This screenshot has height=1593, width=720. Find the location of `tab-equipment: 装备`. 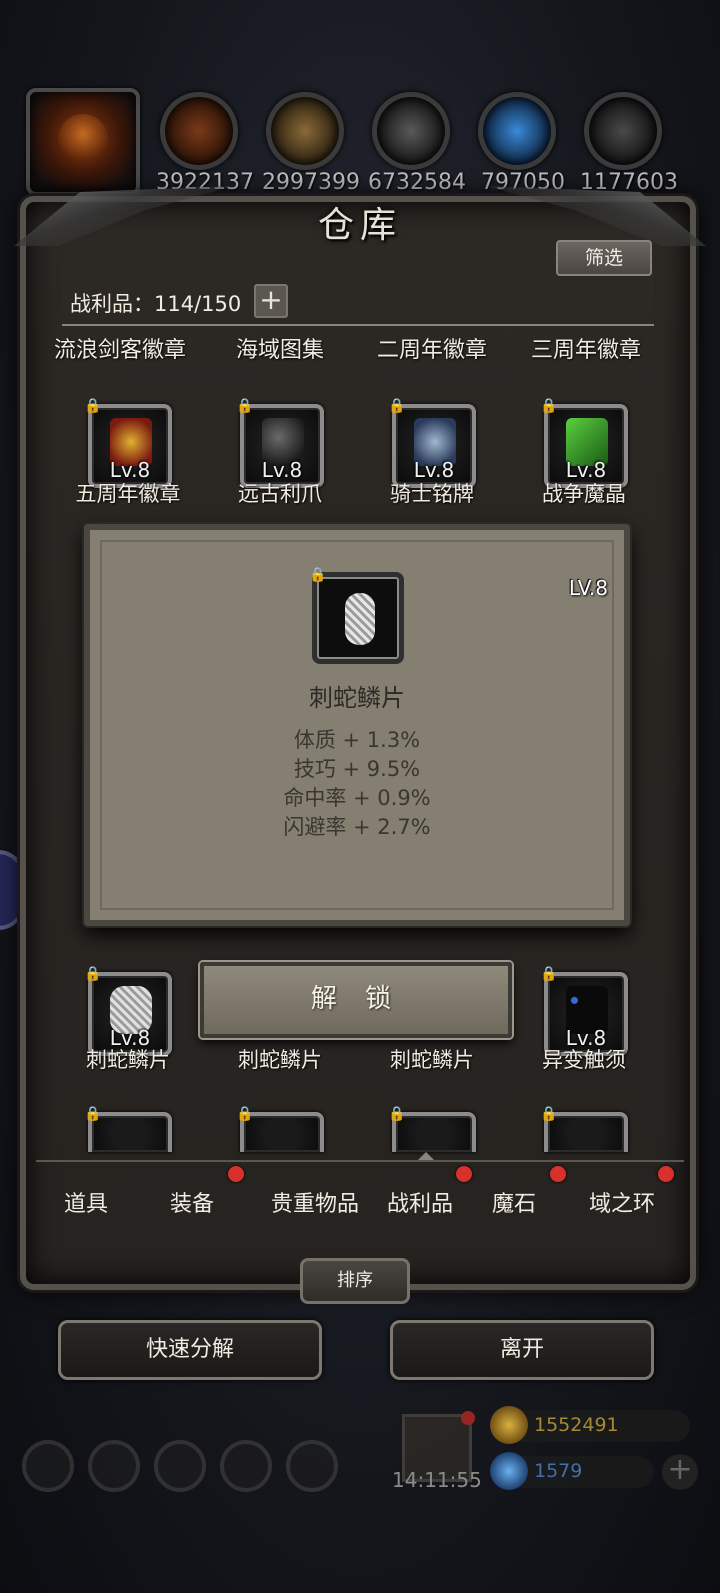

tab-equipment: 装备 is located at coordinates (192, 1192).